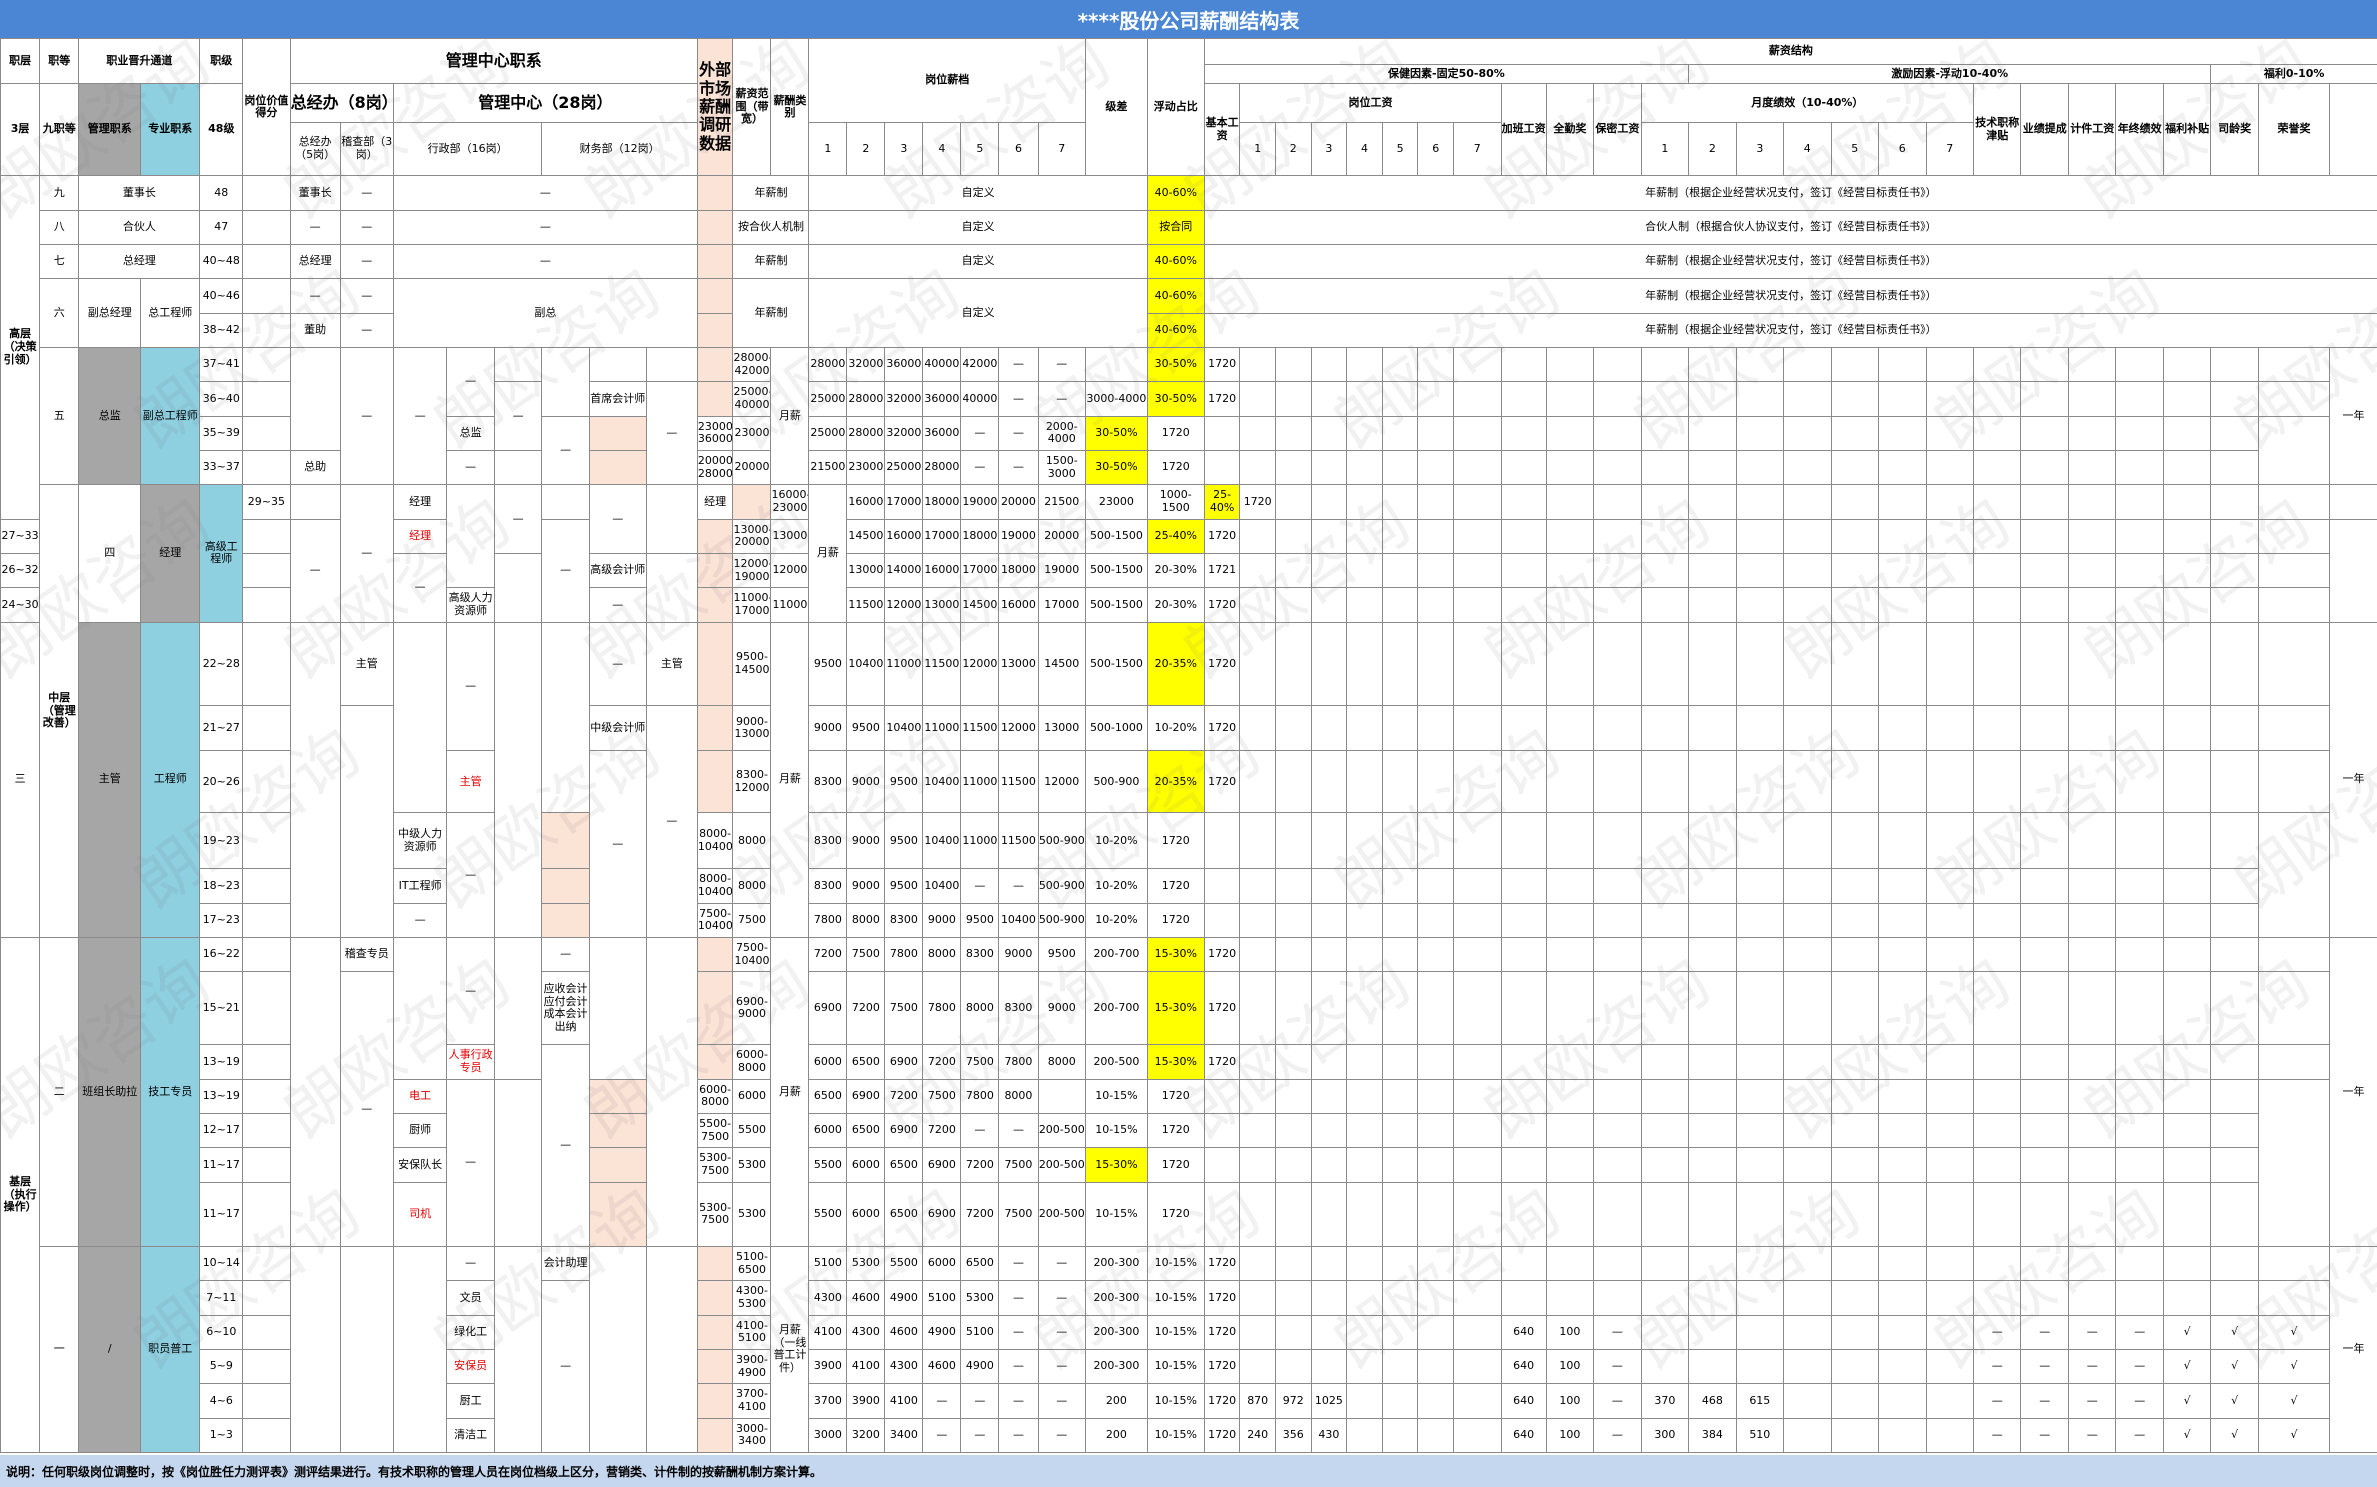 This screenshot has height=1487, width=2377. I want to click on gmo-cell: 董事长, so click(315, 193).